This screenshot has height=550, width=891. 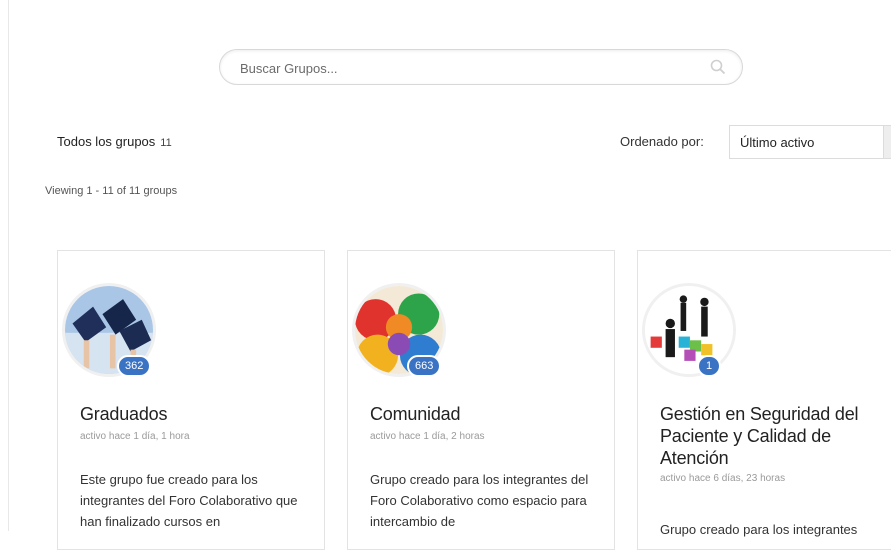 I want to click on group-search-box, so click(x=481, y=67).